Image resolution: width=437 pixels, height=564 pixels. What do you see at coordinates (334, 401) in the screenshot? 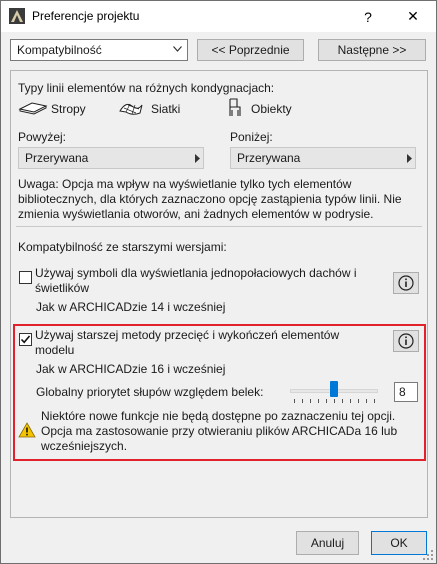
I see `slider-ticks` at bounding box center [334, 401].